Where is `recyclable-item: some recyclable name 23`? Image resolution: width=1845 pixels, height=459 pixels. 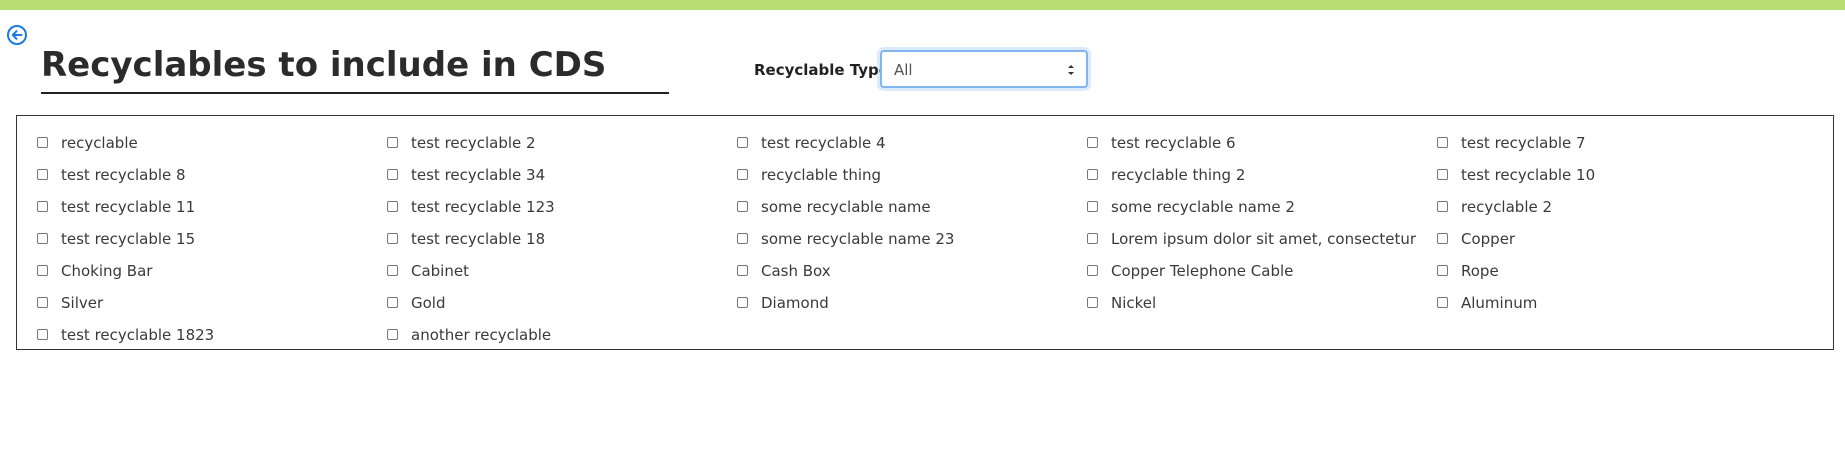 recyclable-item: some recyclable name 23 is located at coordinates (912, 239).